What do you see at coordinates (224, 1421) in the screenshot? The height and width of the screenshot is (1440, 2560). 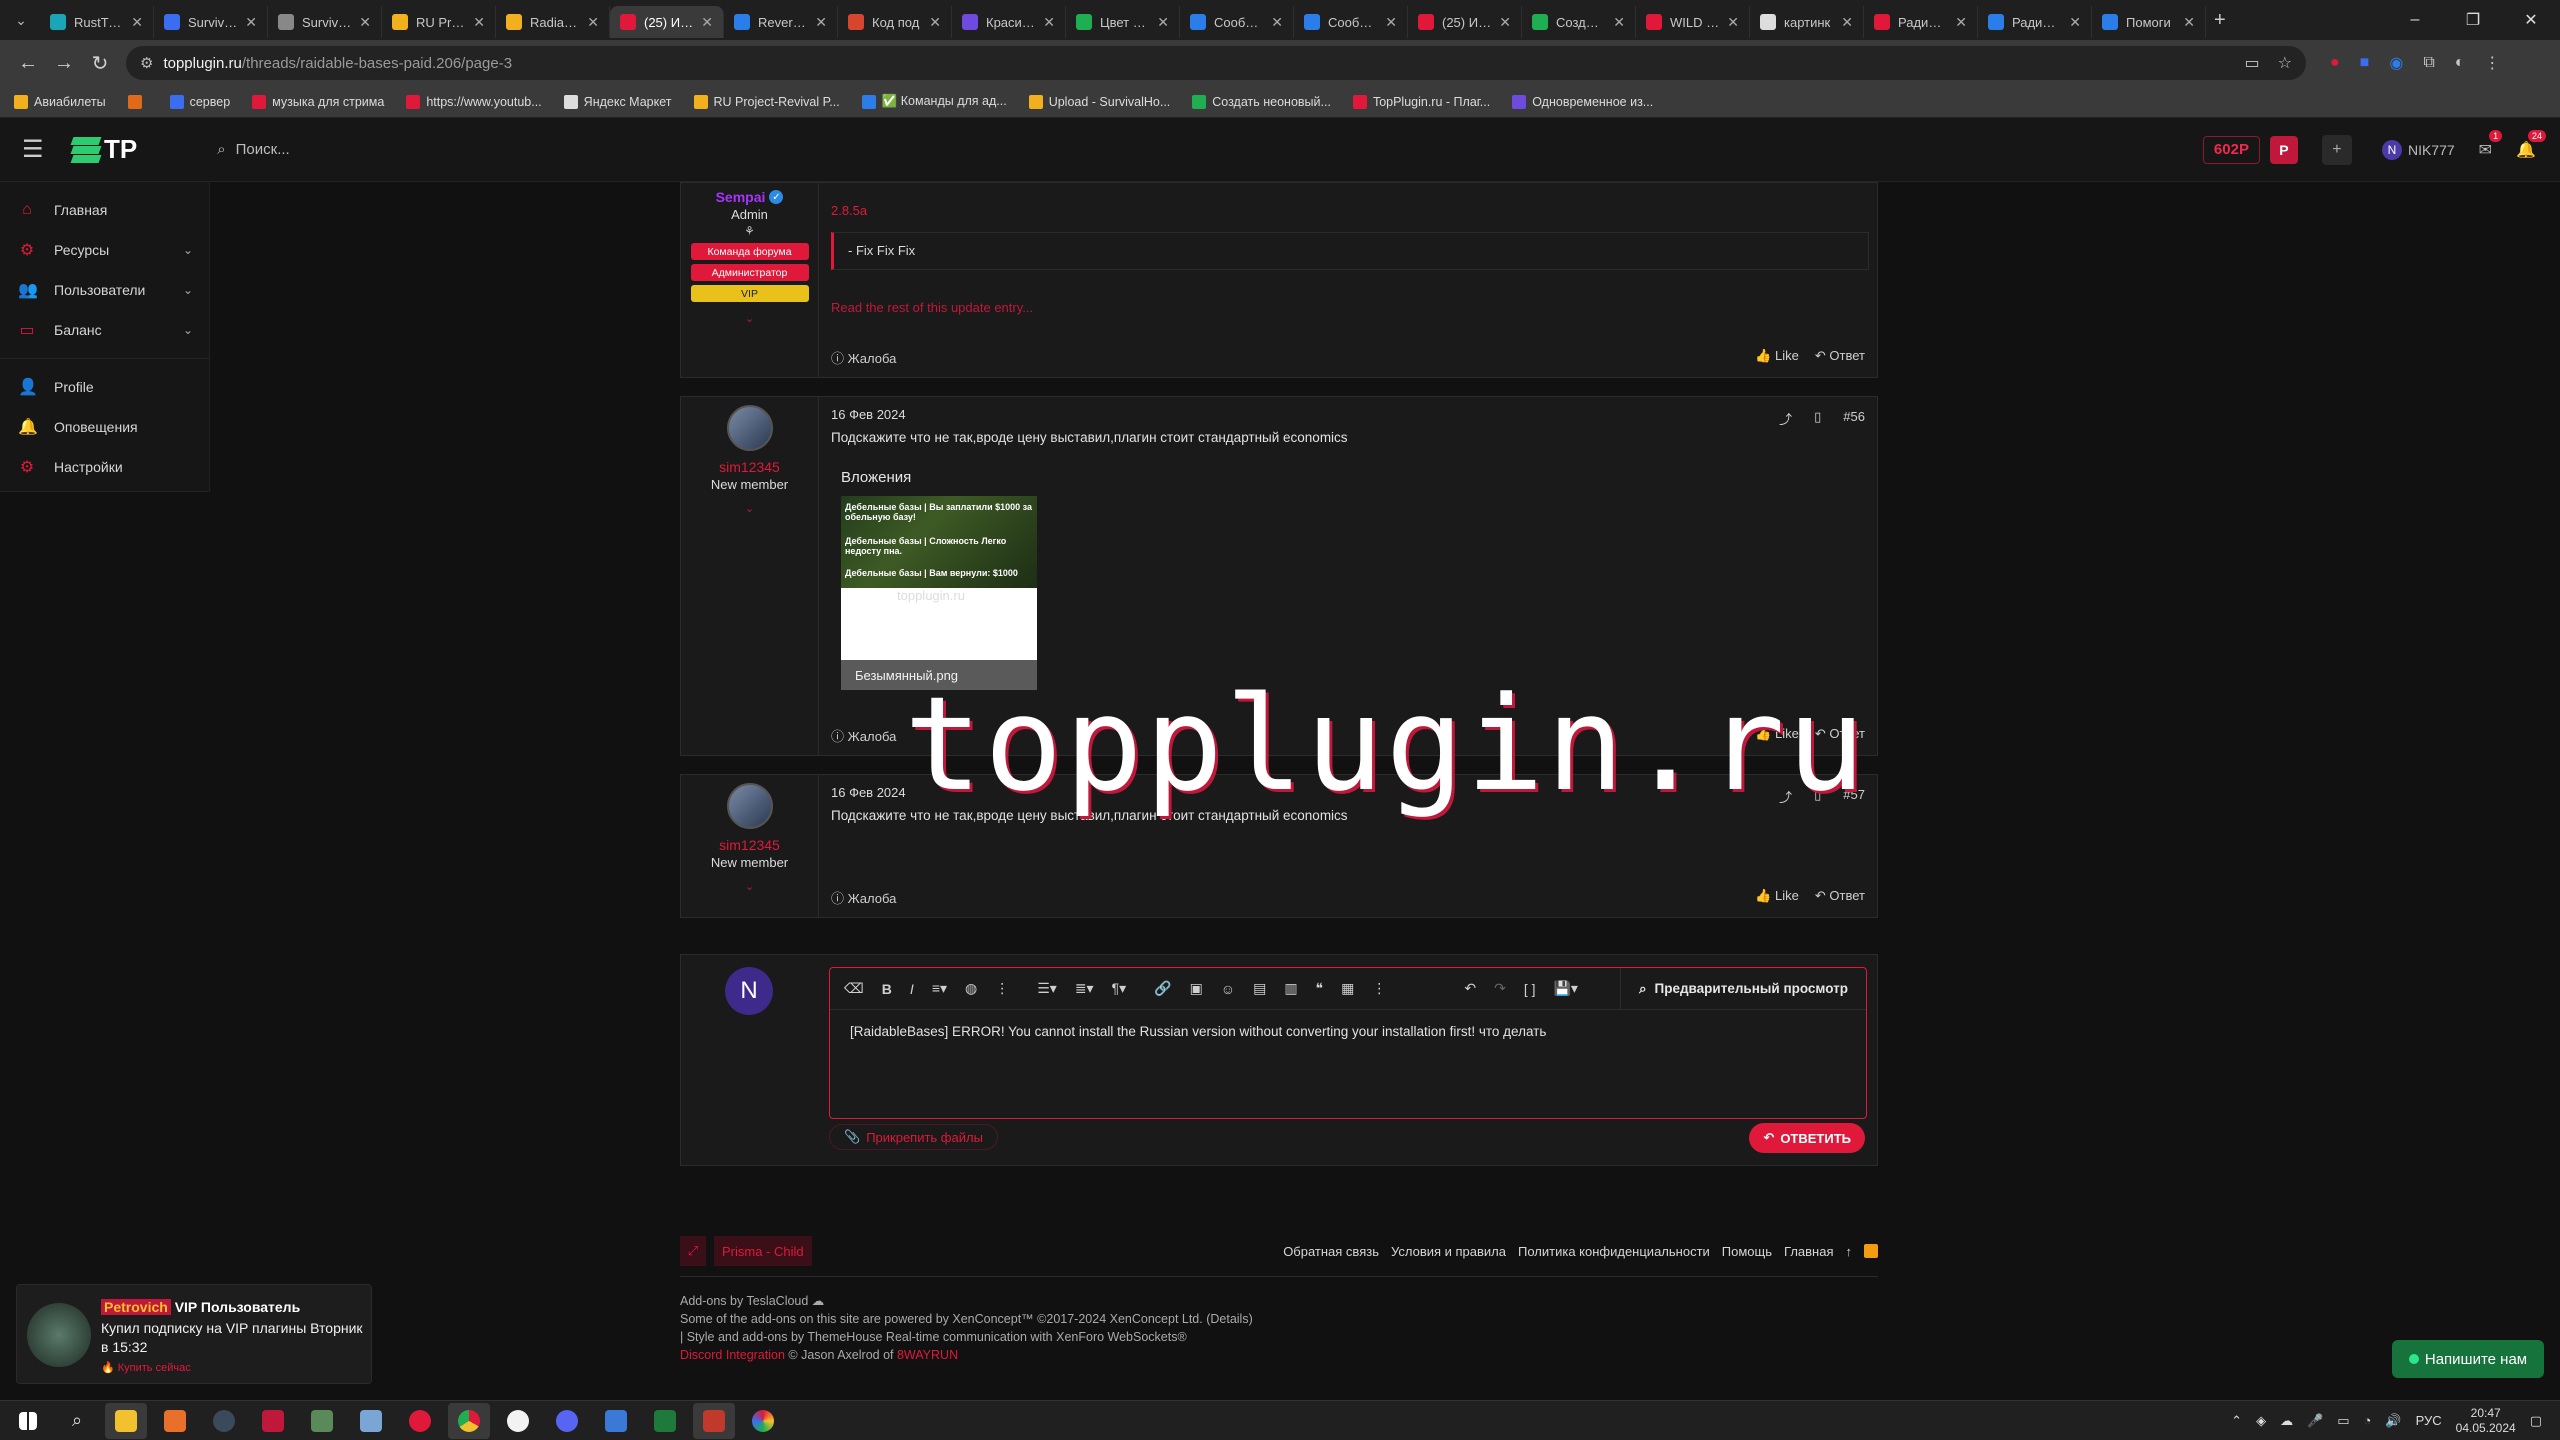 I see `steam-icon` at bounding box center [224, 1421].